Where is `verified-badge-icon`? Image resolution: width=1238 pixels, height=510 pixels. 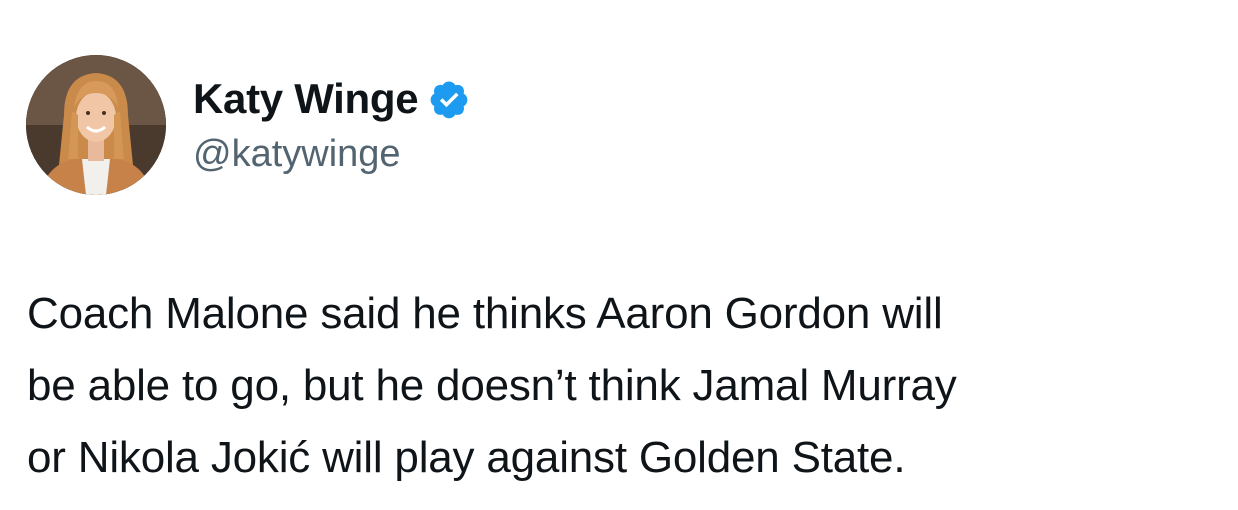 verified-badge-icon is located at coordinates (449, 100).